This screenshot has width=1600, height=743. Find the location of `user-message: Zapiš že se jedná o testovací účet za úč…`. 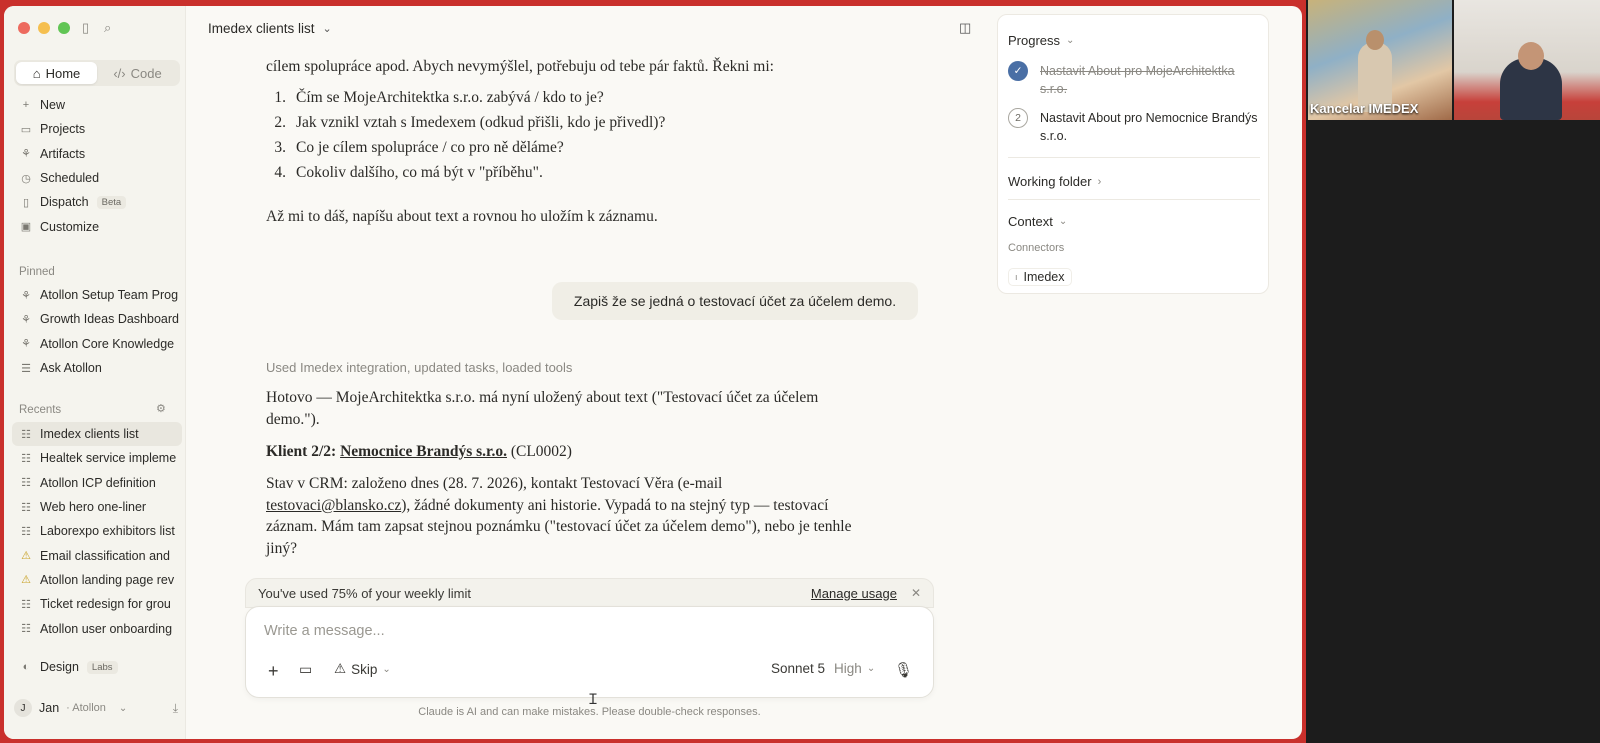

user-message: Zapiš že se jedná o testovací účet za úč… is located at coordinates (735, 301).